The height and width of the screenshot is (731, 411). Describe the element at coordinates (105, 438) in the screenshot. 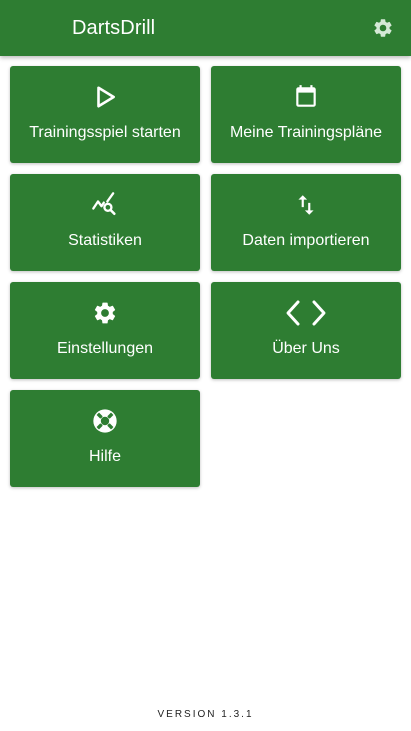

I see `help-button: Hilfe` at that location.